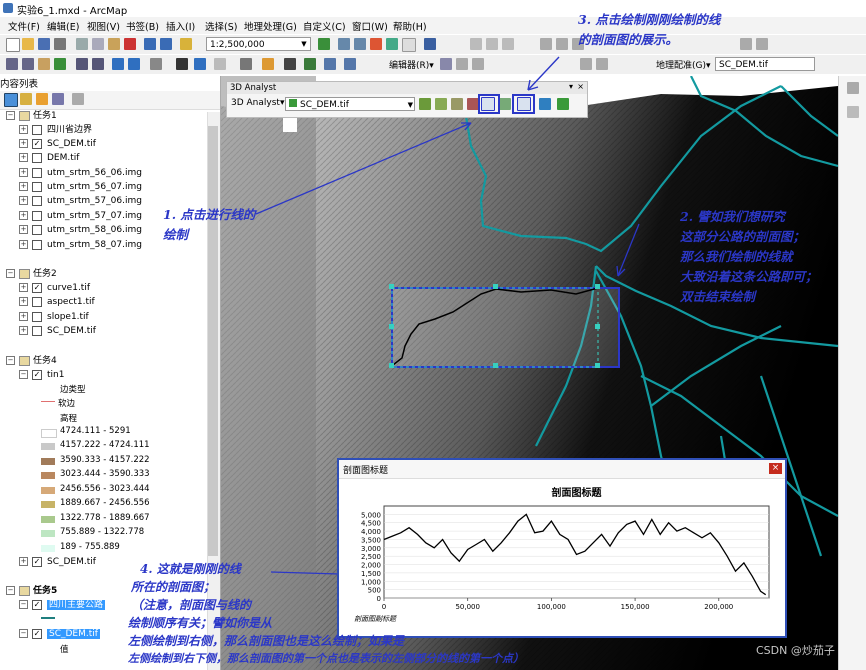  Describe the element at coordinates (150, 44) in the screenshot. I see `undo-icon` at that location.